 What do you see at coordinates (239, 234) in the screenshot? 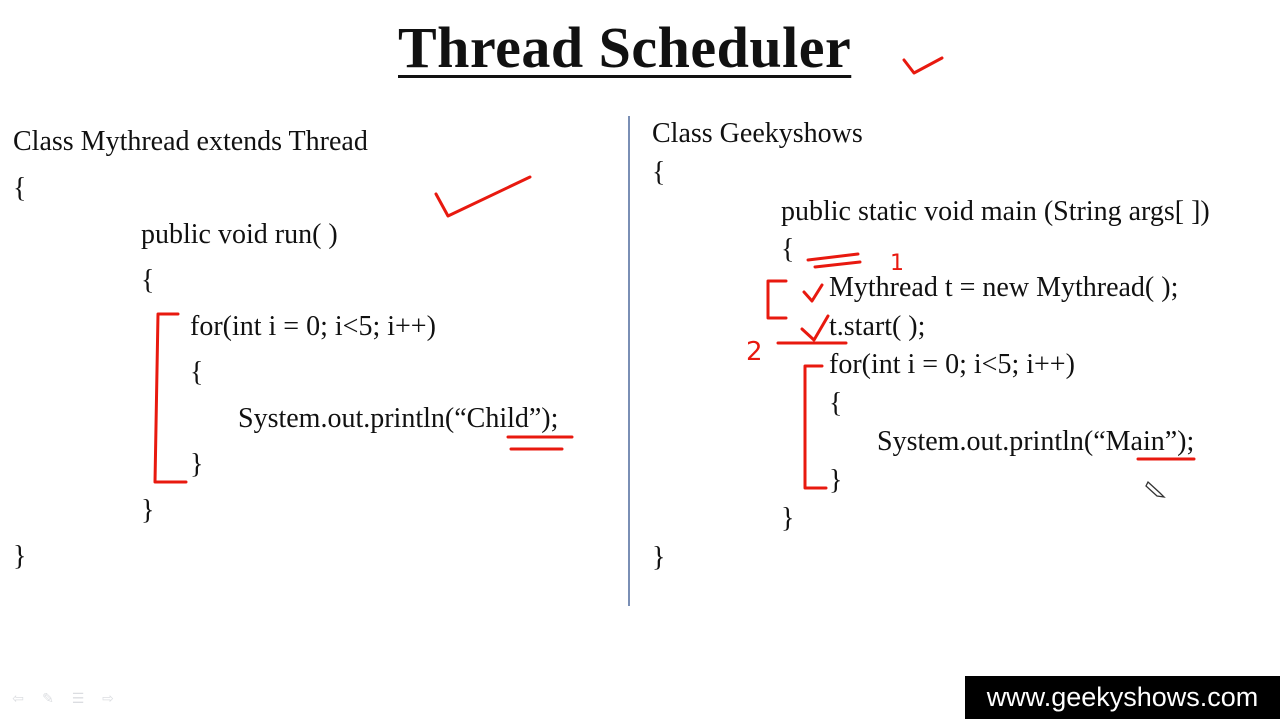
I see `left-code-line: public void run( )` at bounding box center [239, 234].